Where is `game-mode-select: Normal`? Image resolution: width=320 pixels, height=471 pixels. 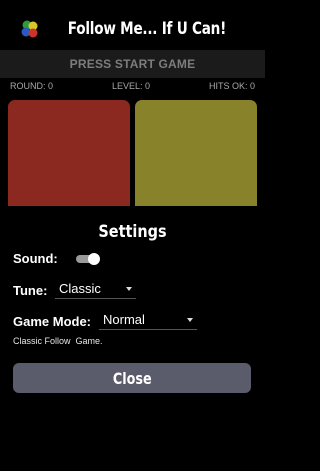
game-mode-select: Normal is located at coordinates (148, 320).